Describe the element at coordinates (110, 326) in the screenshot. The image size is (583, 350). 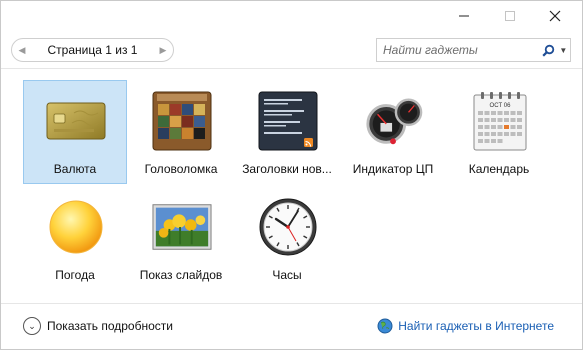
I see `show-details-label: Показать подробности` at that location.